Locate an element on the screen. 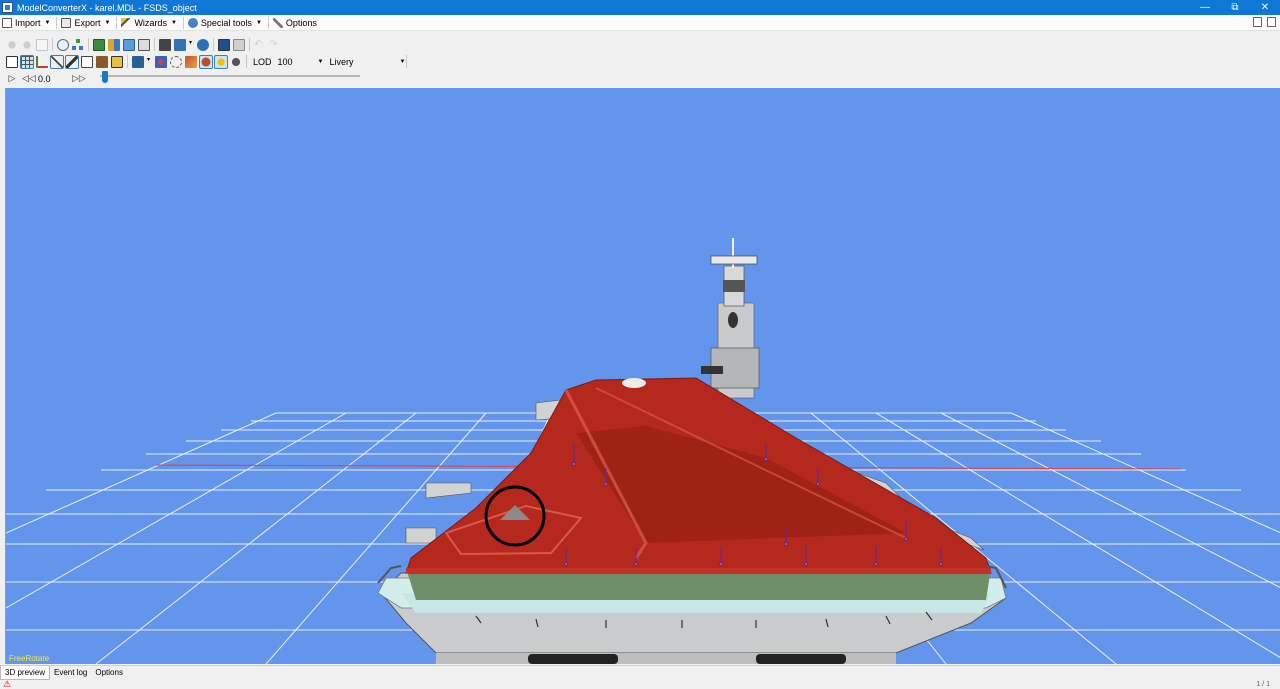  magnifier-icon is located at coordinates (63, 44).